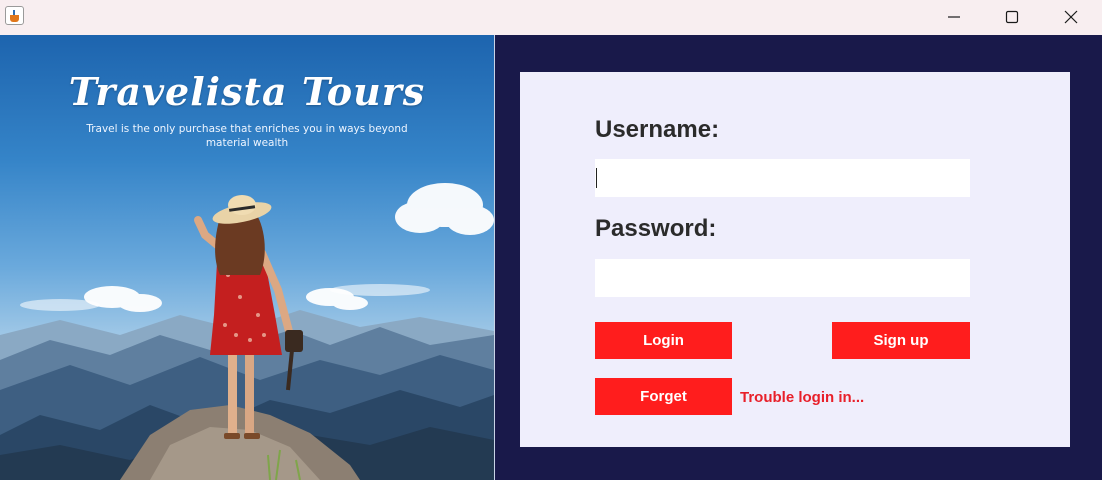 The width and height of the screenshot is (1102, 480). I want to click on maximize-icon, so click(1012, 16).